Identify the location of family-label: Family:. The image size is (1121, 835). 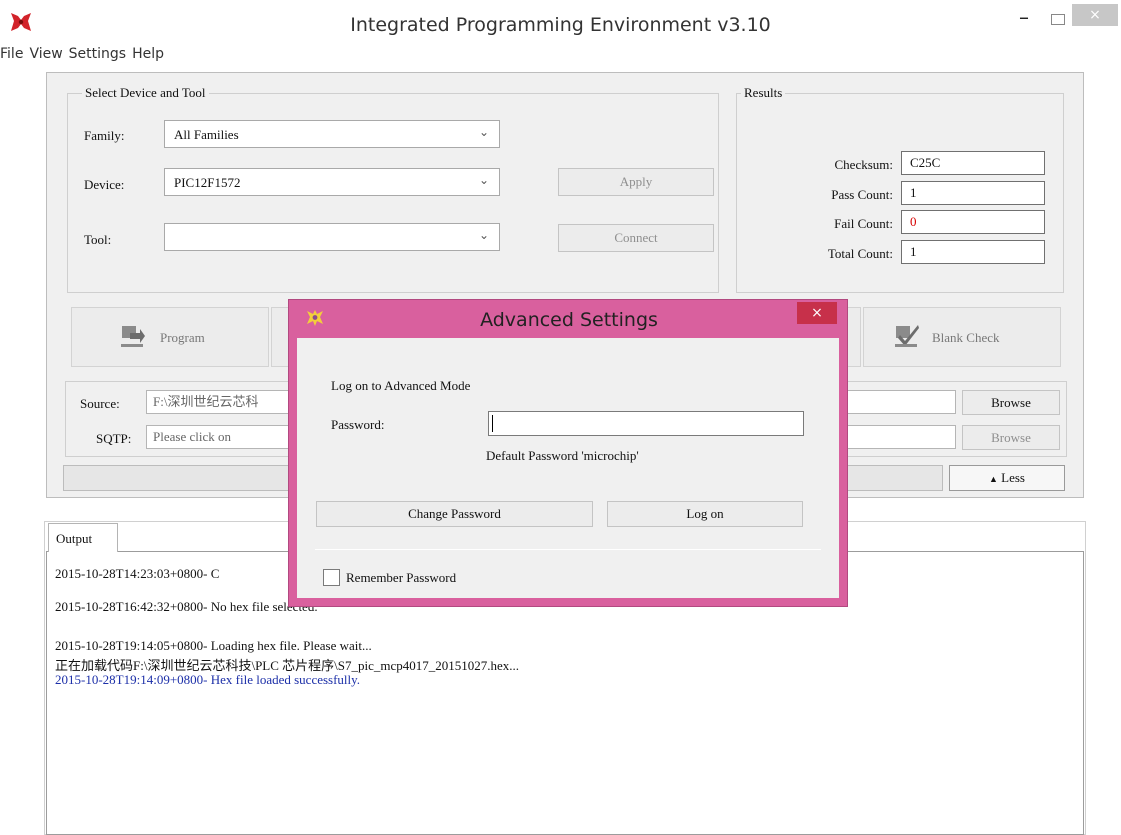
(104, 135).